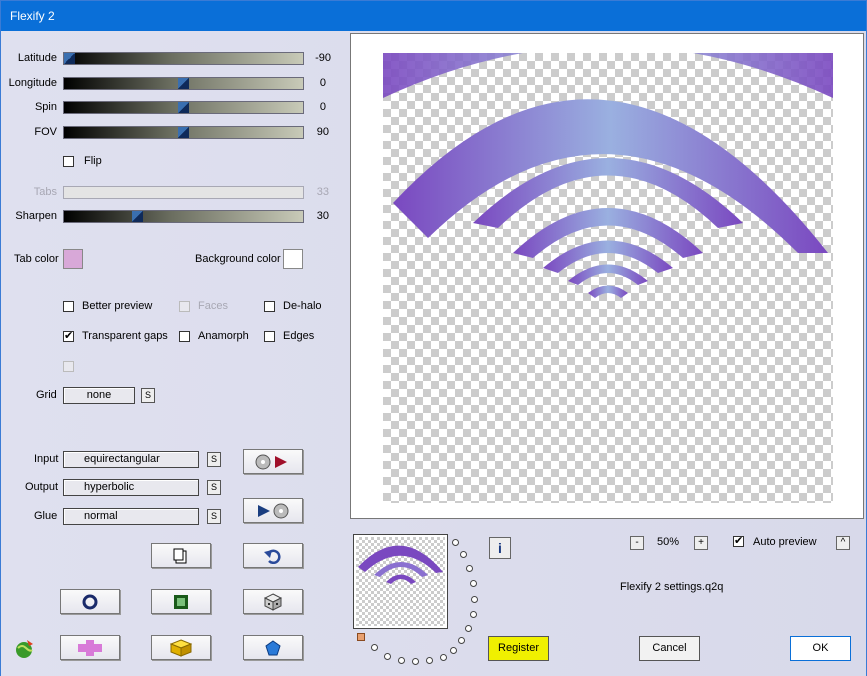 This screenshot has width=867, height=676. What do you see at coordinates (148, 395) in the screenshot?
I see `grid-s-button: S` at bounding box center [148, 395].